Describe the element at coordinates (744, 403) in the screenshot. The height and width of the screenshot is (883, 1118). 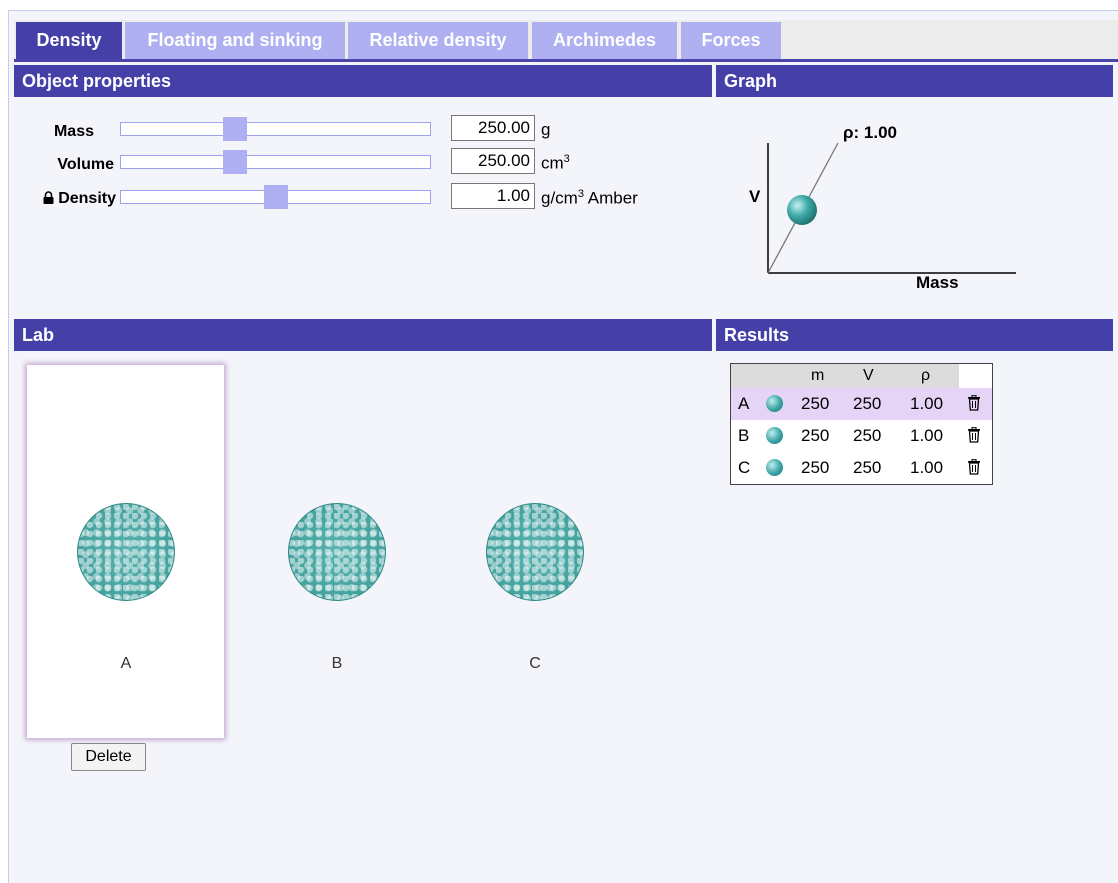
I see `row-id: A` at that location.